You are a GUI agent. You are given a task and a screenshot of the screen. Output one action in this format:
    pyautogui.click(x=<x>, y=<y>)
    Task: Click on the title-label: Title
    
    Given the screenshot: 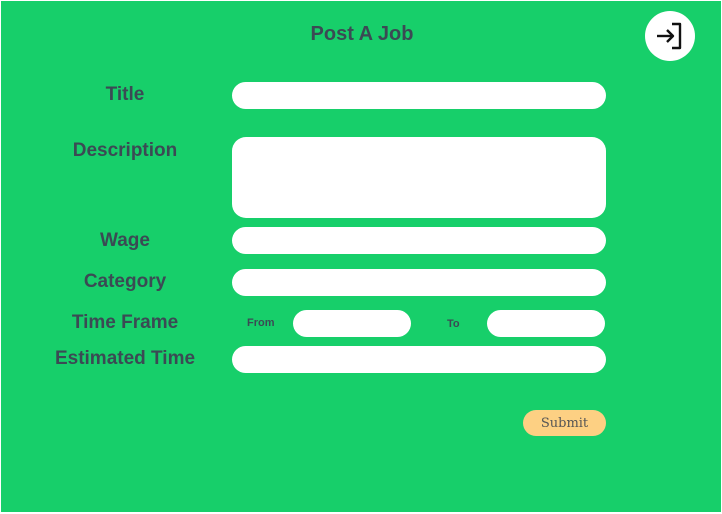 What is the action you would take?
    pyautogui.click(x=125, y=94)
    